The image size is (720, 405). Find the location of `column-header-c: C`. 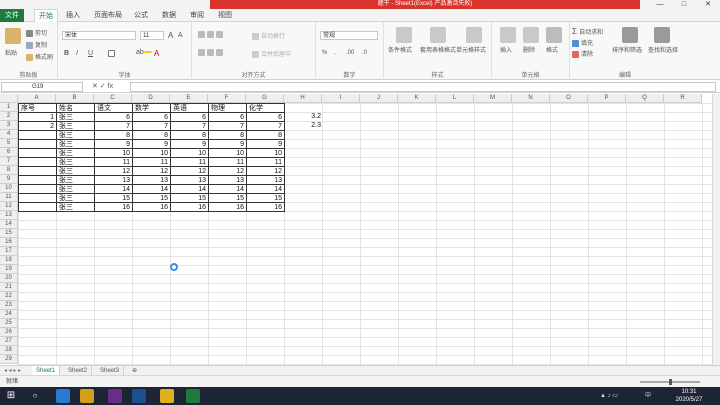

column-header-c: C is located at coordinates (113, 98).